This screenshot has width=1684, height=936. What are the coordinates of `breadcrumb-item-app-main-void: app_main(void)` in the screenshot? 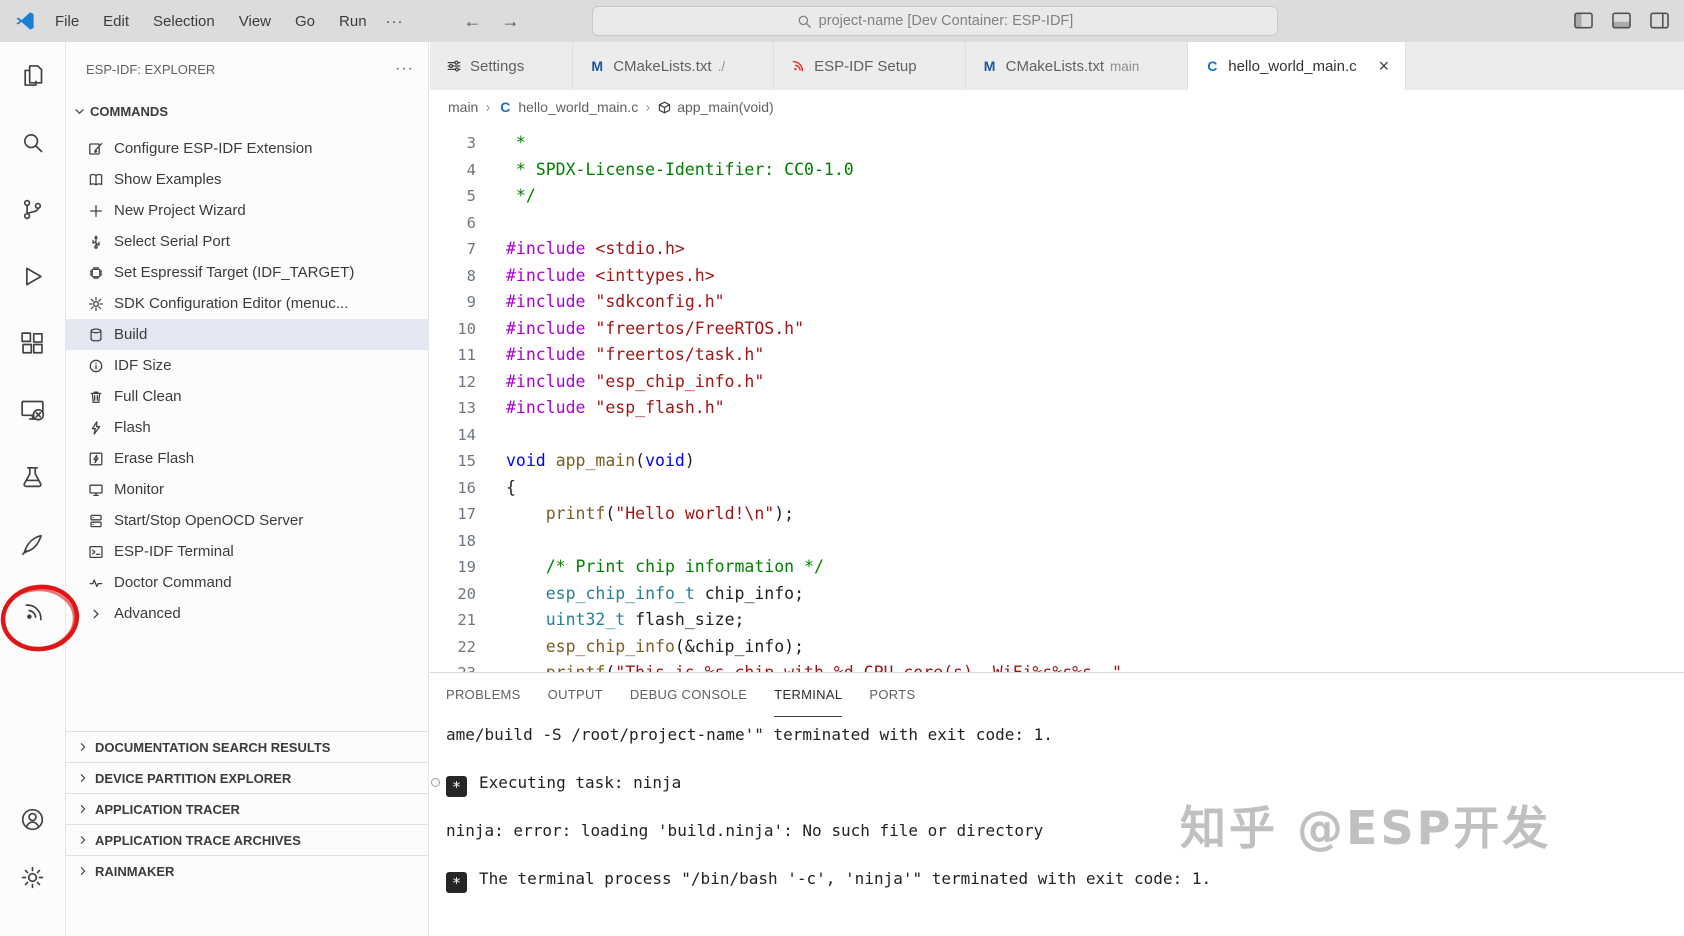 It's located at (715, 107).